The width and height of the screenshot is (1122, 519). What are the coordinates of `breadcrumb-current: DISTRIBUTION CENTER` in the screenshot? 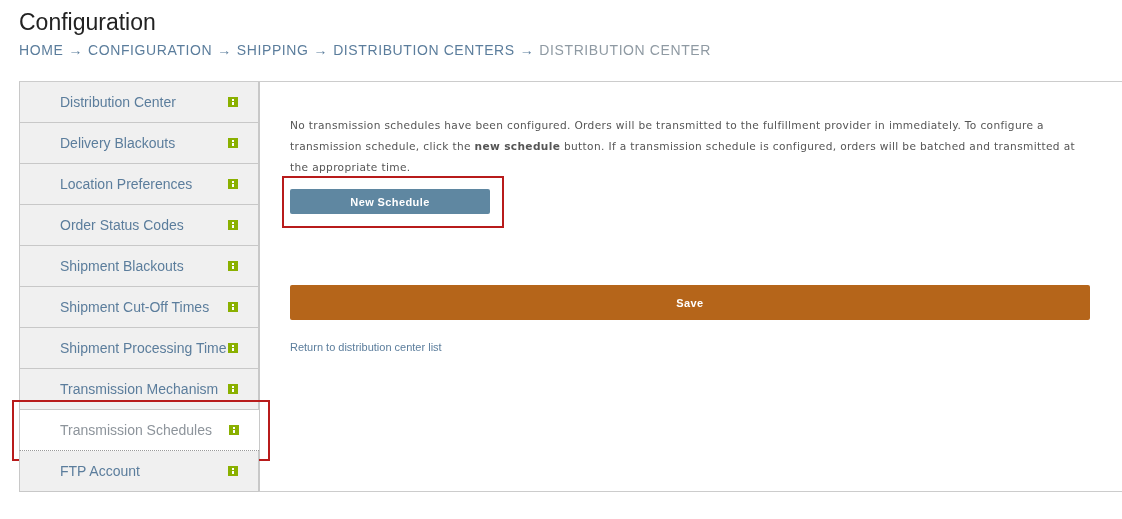 It's located at (625, 50).